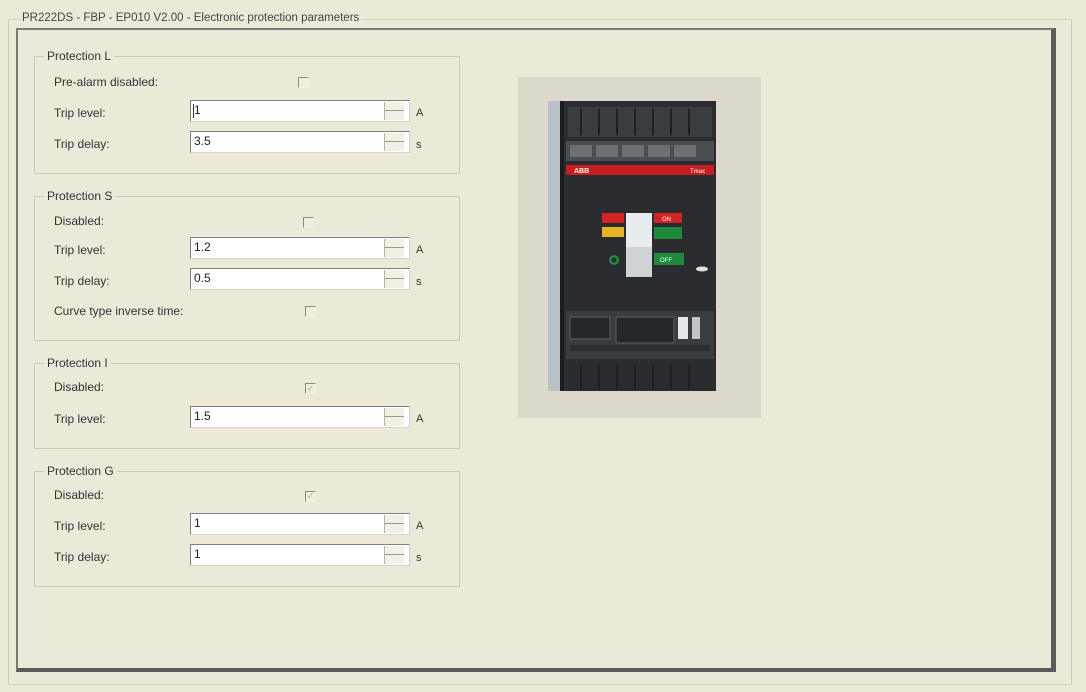 The width and height of the screenshot is (1086, 692). I want to click on pre-alarm-checkbox, so click(303, 82).